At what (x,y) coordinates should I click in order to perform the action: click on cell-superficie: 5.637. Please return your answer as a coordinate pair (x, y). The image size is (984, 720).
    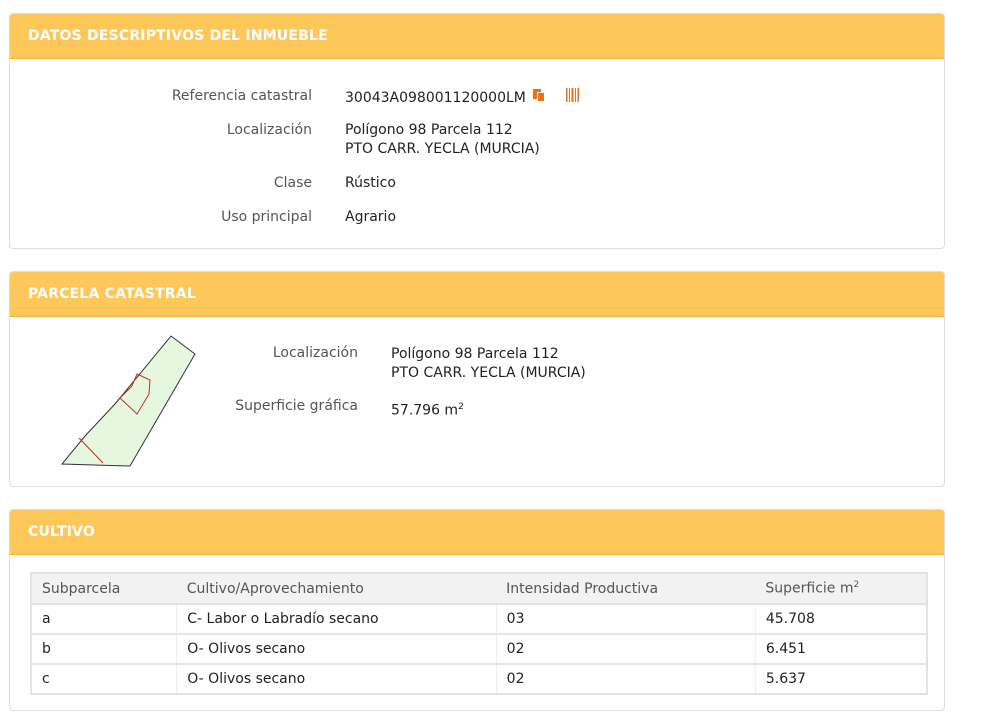
    Looking at the image, I should click on (785, 679).